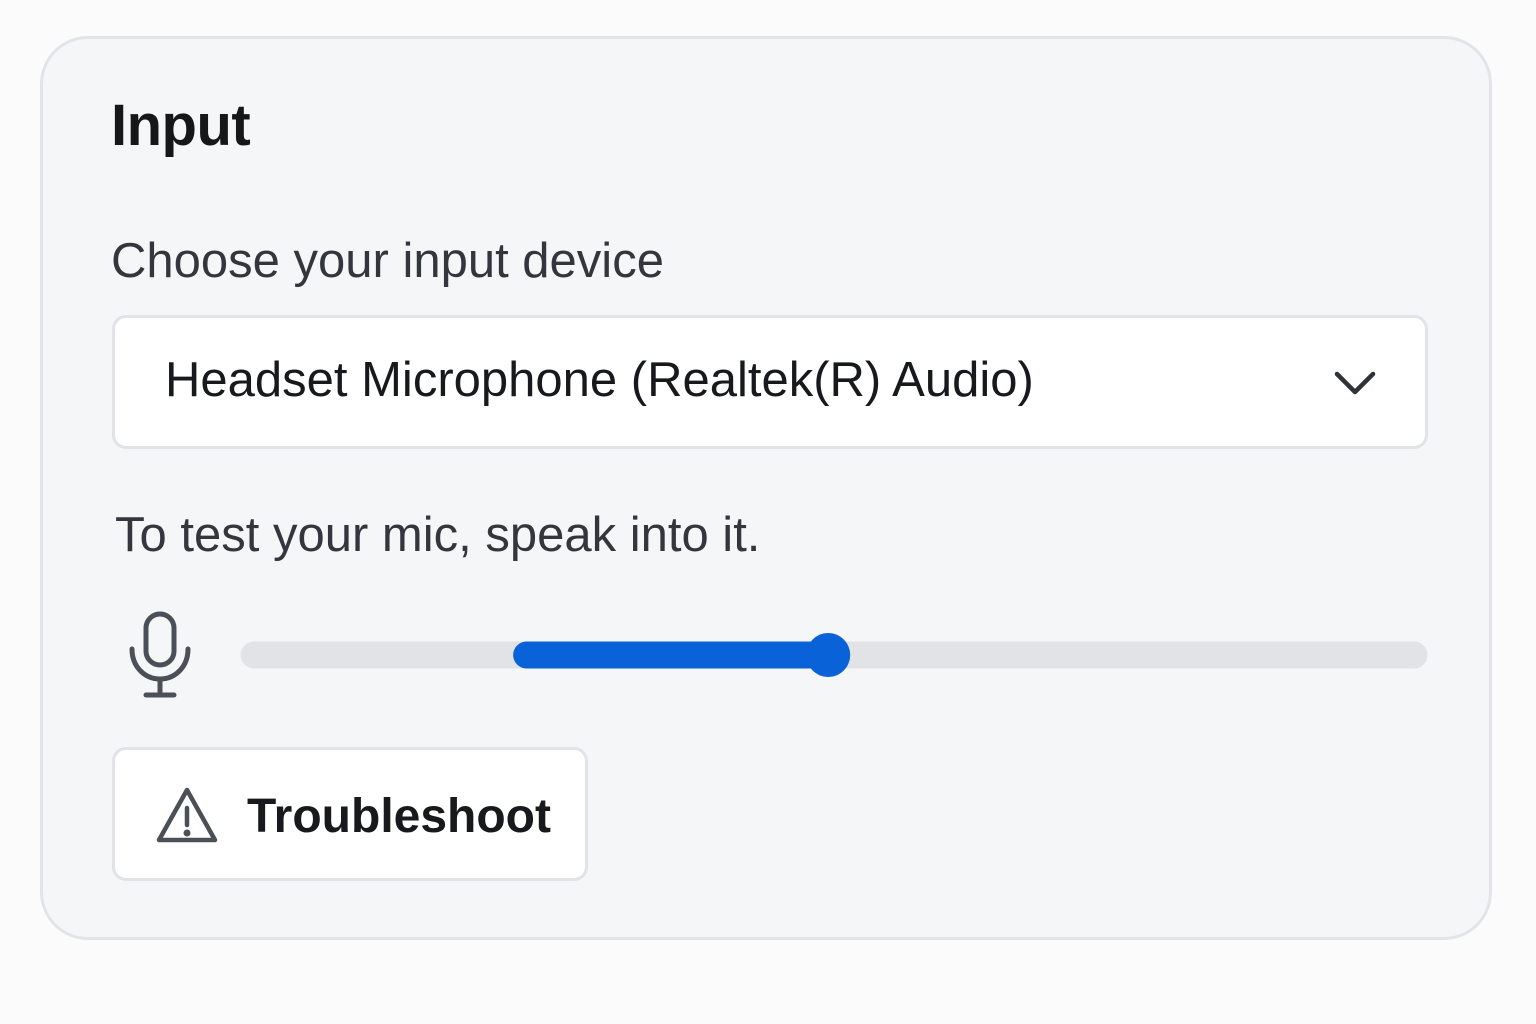 The width and height of the screenshot is (1536, 1024). Describe the element at coordinates (187, 815) in the screenshot. I see `warning-icon` at that location.